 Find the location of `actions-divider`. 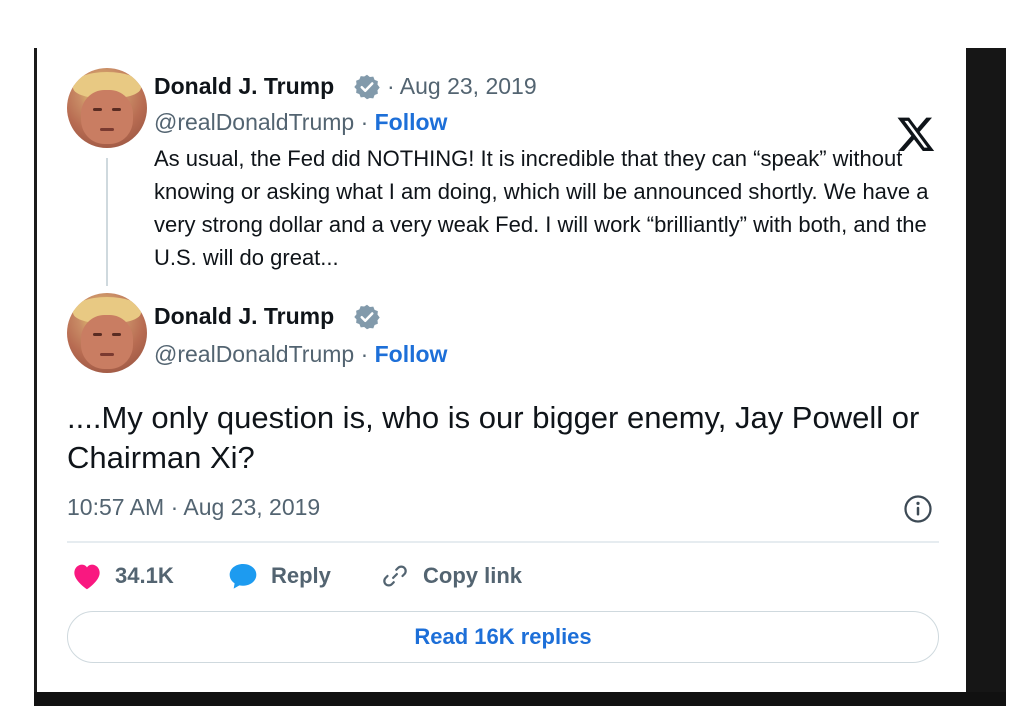

actions-divider is located at coordinates (503, 542).